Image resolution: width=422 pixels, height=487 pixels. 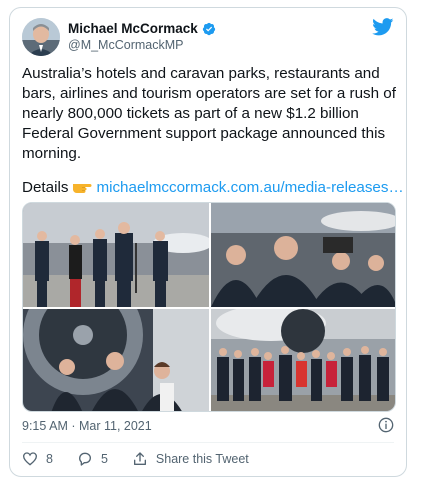 I want to click on group-conversation-photo, so click(x=303, y=255).